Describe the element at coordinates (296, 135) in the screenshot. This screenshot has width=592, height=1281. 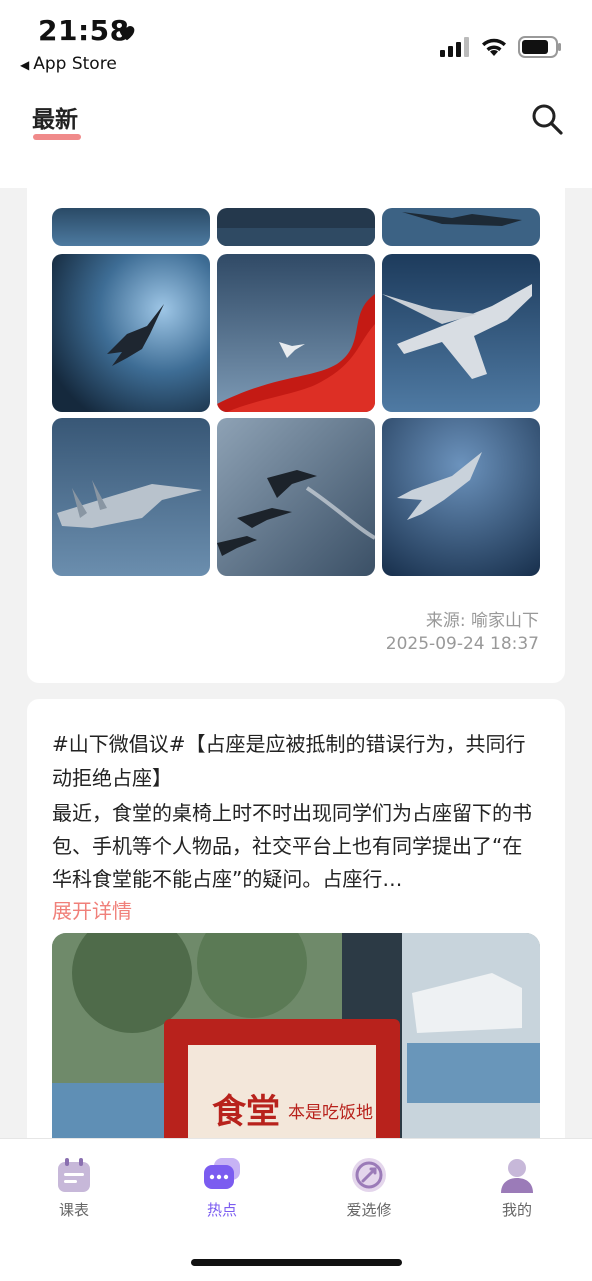
I see `top-header: 最新` at that location.